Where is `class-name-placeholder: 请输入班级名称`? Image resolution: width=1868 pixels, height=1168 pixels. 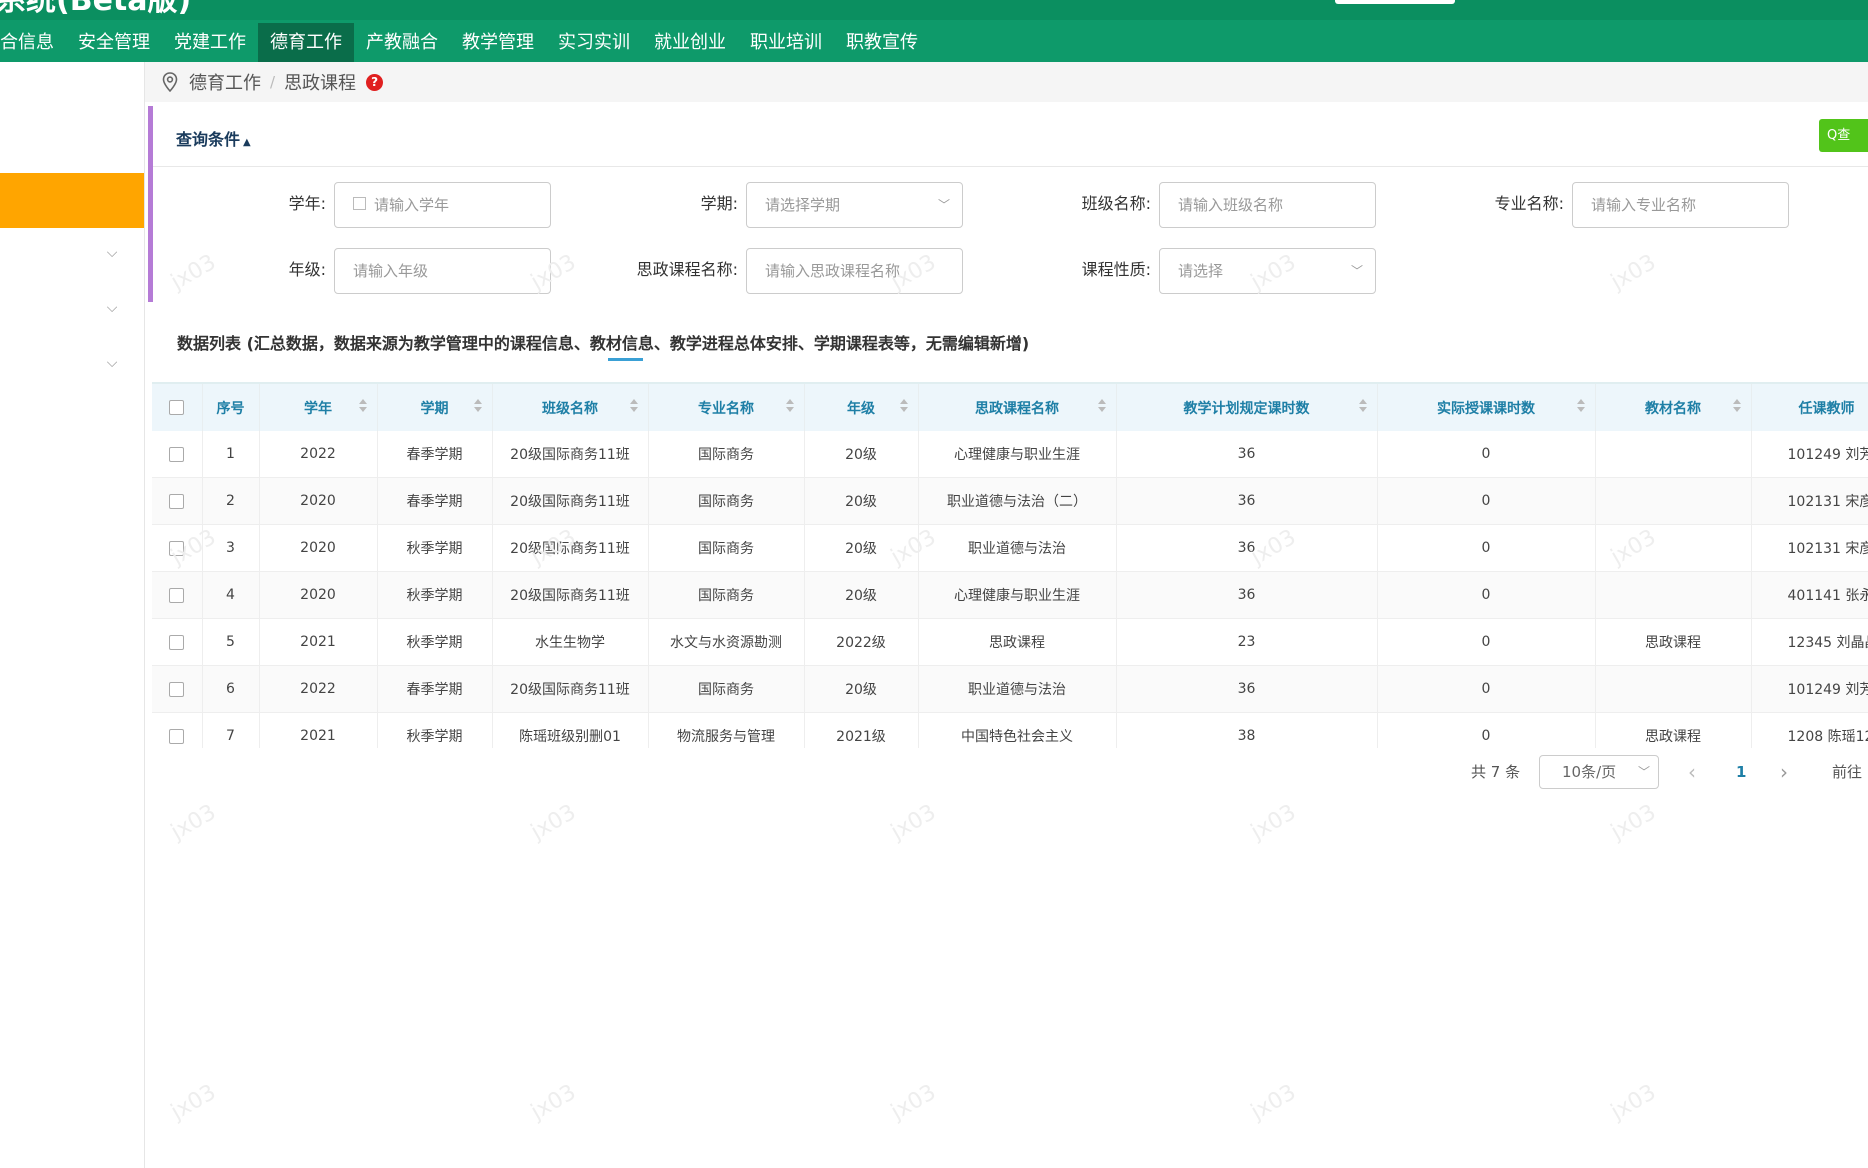
class-name-placeholder: 请输入班级名称 is located at coordinates (1231, 205).